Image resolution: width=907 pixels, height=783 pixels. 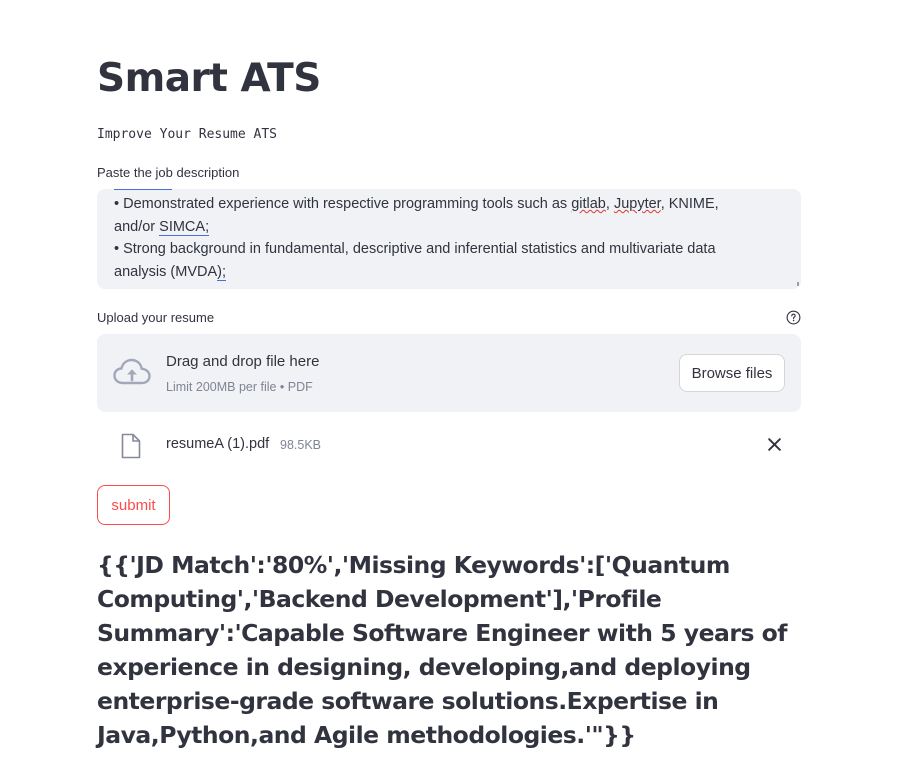 What do you see at coordinates (732, 373) in the screenshot?
I see `browse-files-button: Browse files` at bounding box center [732, 373].